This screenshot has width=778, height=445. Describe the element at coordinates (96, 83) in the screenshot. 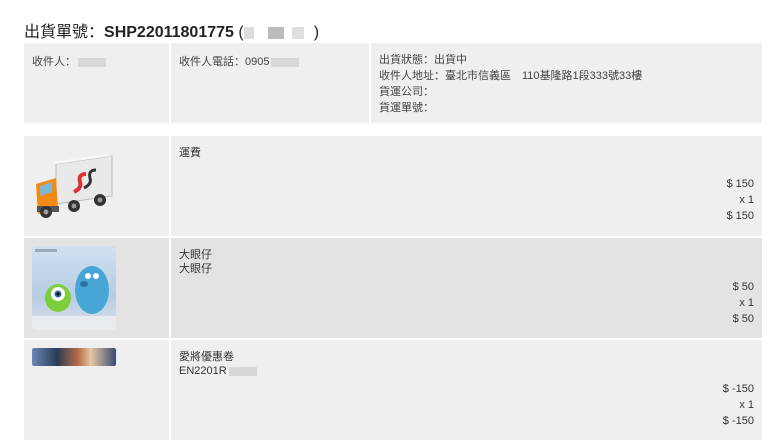

I see `recipient-cell: 收件人：` at that location.